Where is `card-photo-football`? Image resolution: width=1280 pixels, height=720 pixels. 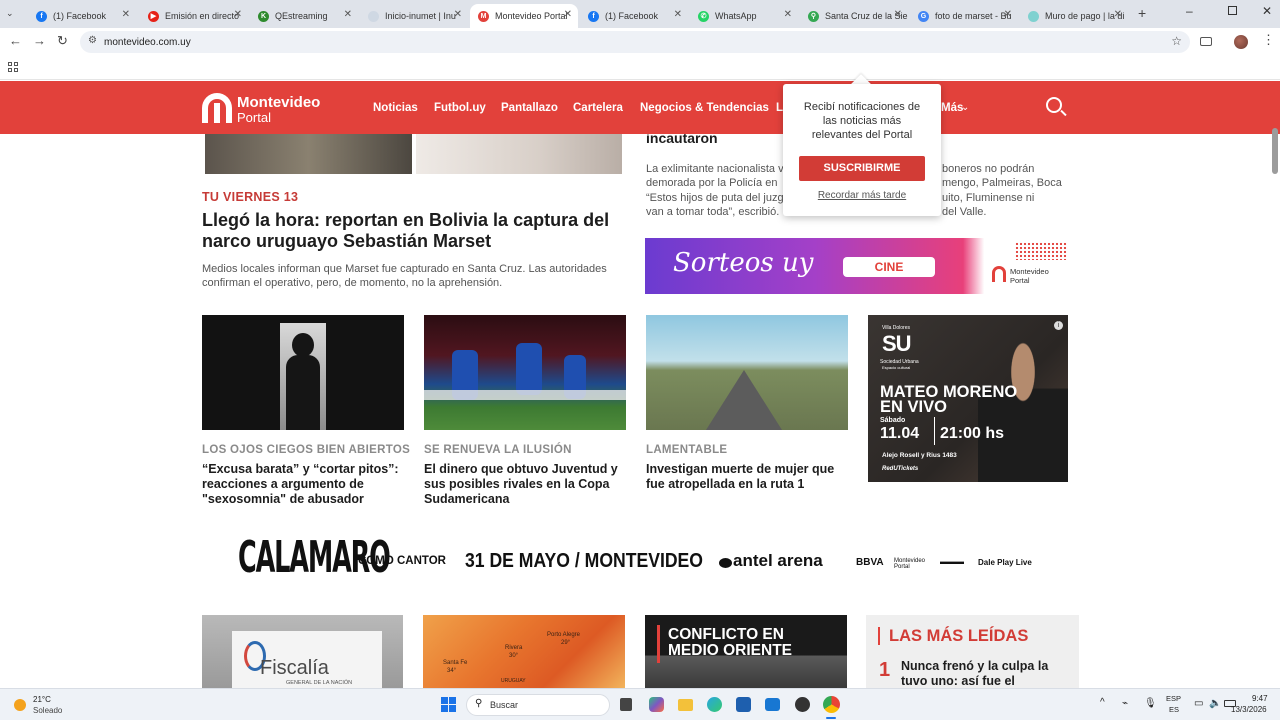 card-photo-football is located at coordinates (525, 372).